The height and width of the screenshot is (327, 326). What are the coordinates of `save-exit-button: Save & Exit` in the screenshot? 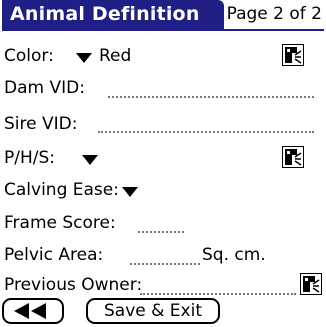 It's located at (153, 311).